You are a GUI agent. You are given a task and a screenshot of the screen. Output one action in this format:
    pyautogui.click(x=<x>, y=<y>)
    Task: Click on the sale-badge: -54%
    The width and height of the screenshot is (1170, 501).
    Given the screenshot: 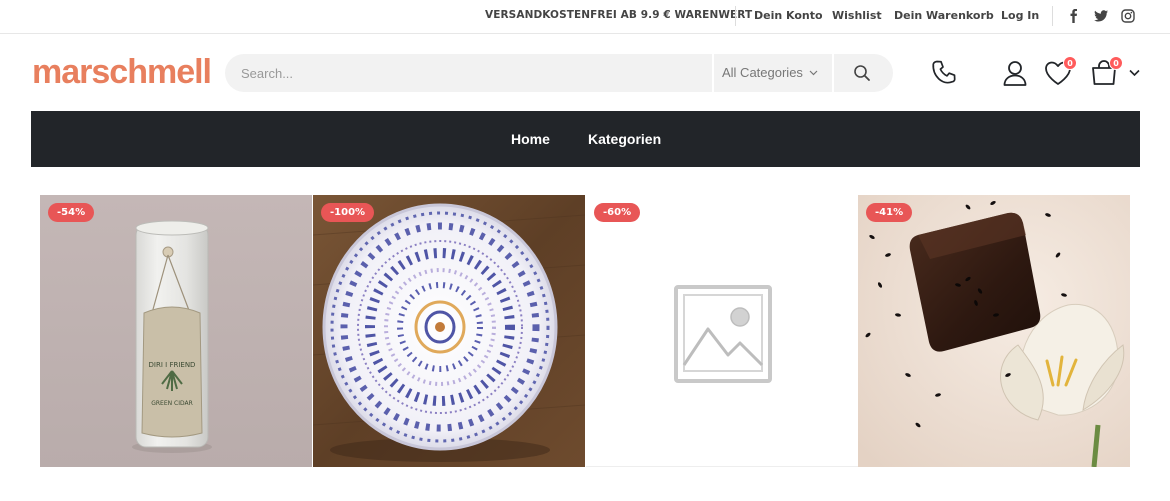 What is the action you would take?
    pyautogui.click(x=71, y=212)
    